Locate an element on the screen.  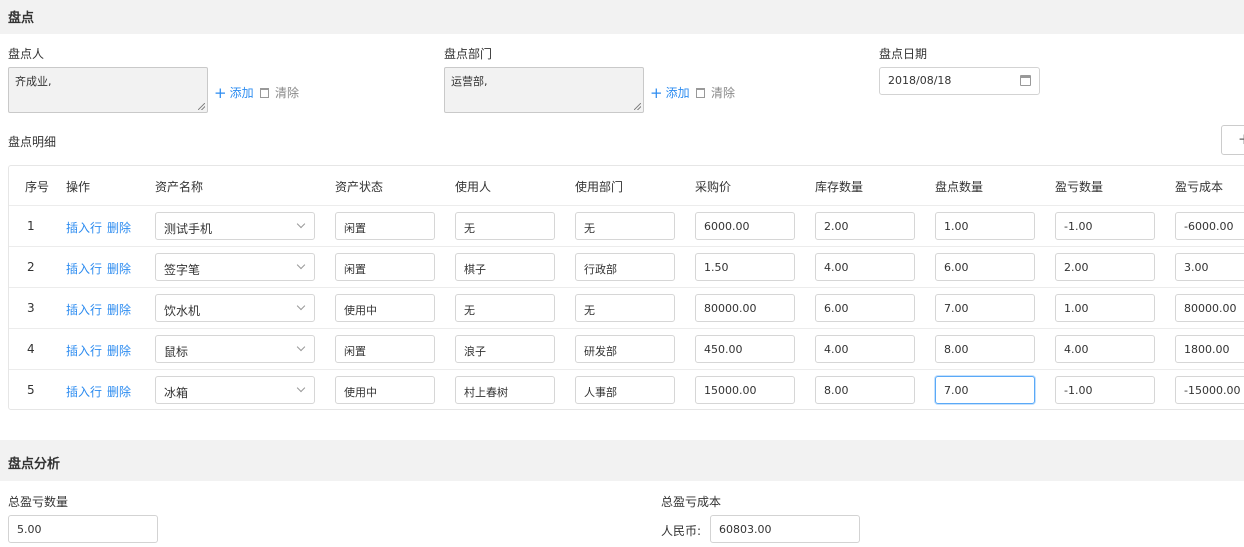
stock-qty-field: 8.00 is located at coordinates (865, 390).